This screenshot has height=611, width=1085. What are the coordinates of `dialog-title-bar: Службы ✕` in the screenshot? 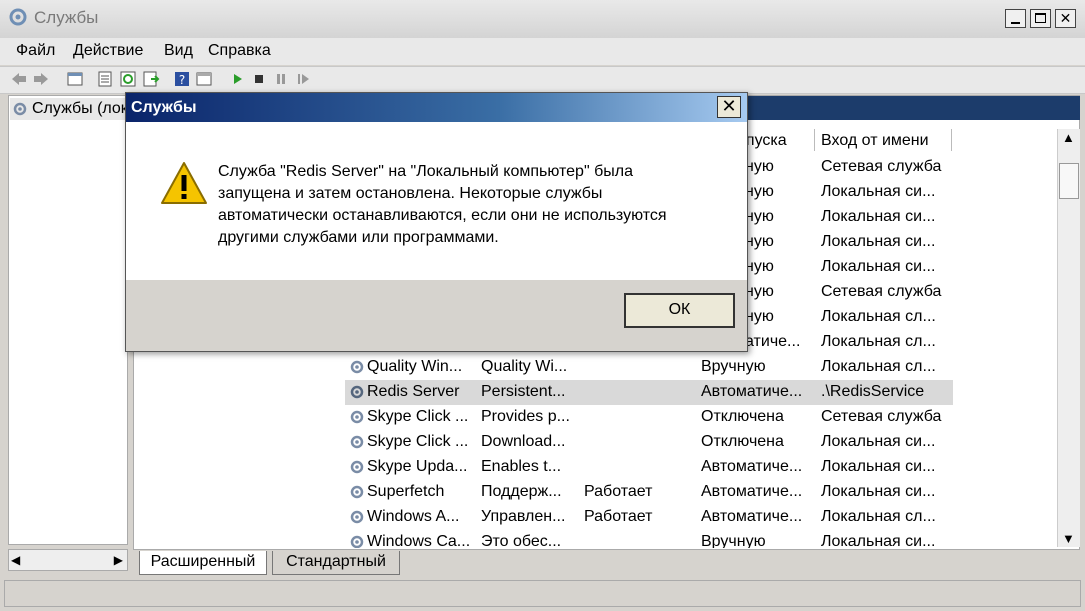 It's located at (436, 107).